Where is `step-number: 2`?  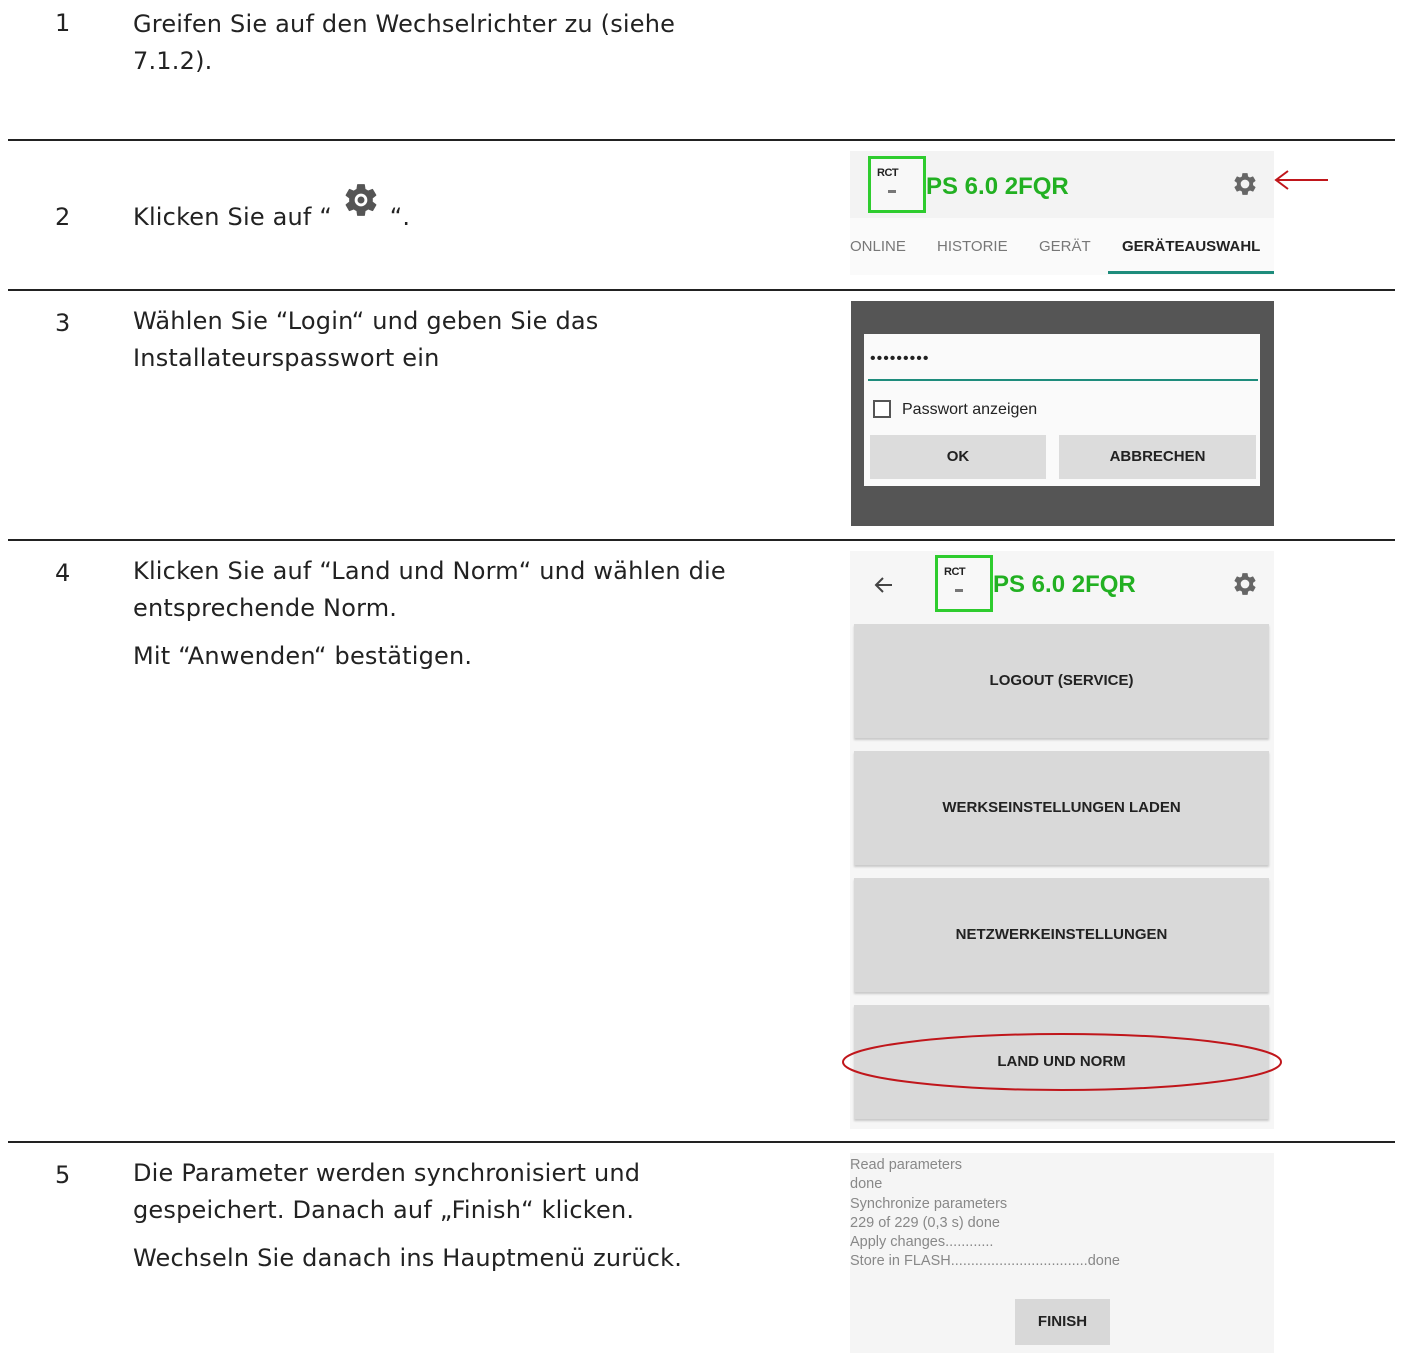
step-number: 2 is located at coordinates (63, 217).